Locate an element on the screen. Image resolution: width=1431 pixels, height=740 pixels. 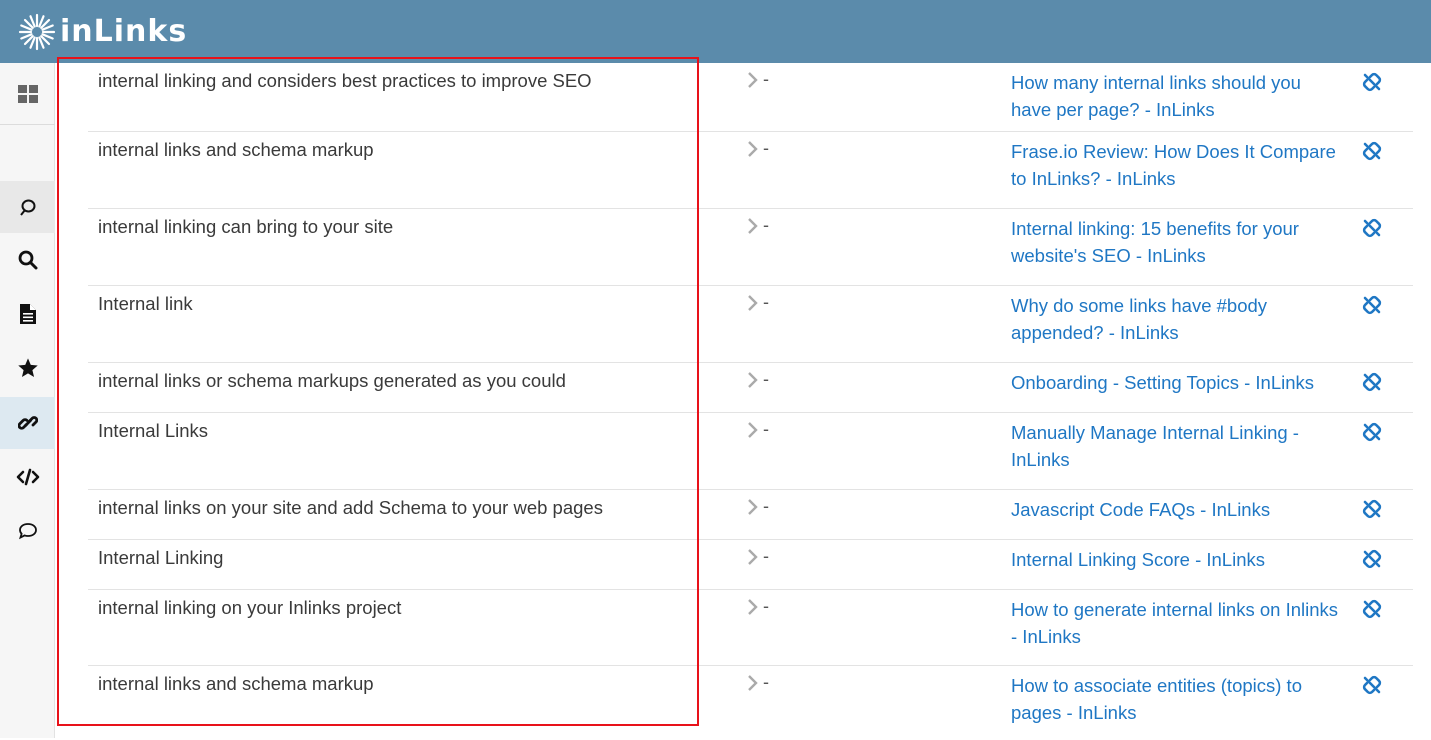
star-icon is located at coordinates (27, 367).